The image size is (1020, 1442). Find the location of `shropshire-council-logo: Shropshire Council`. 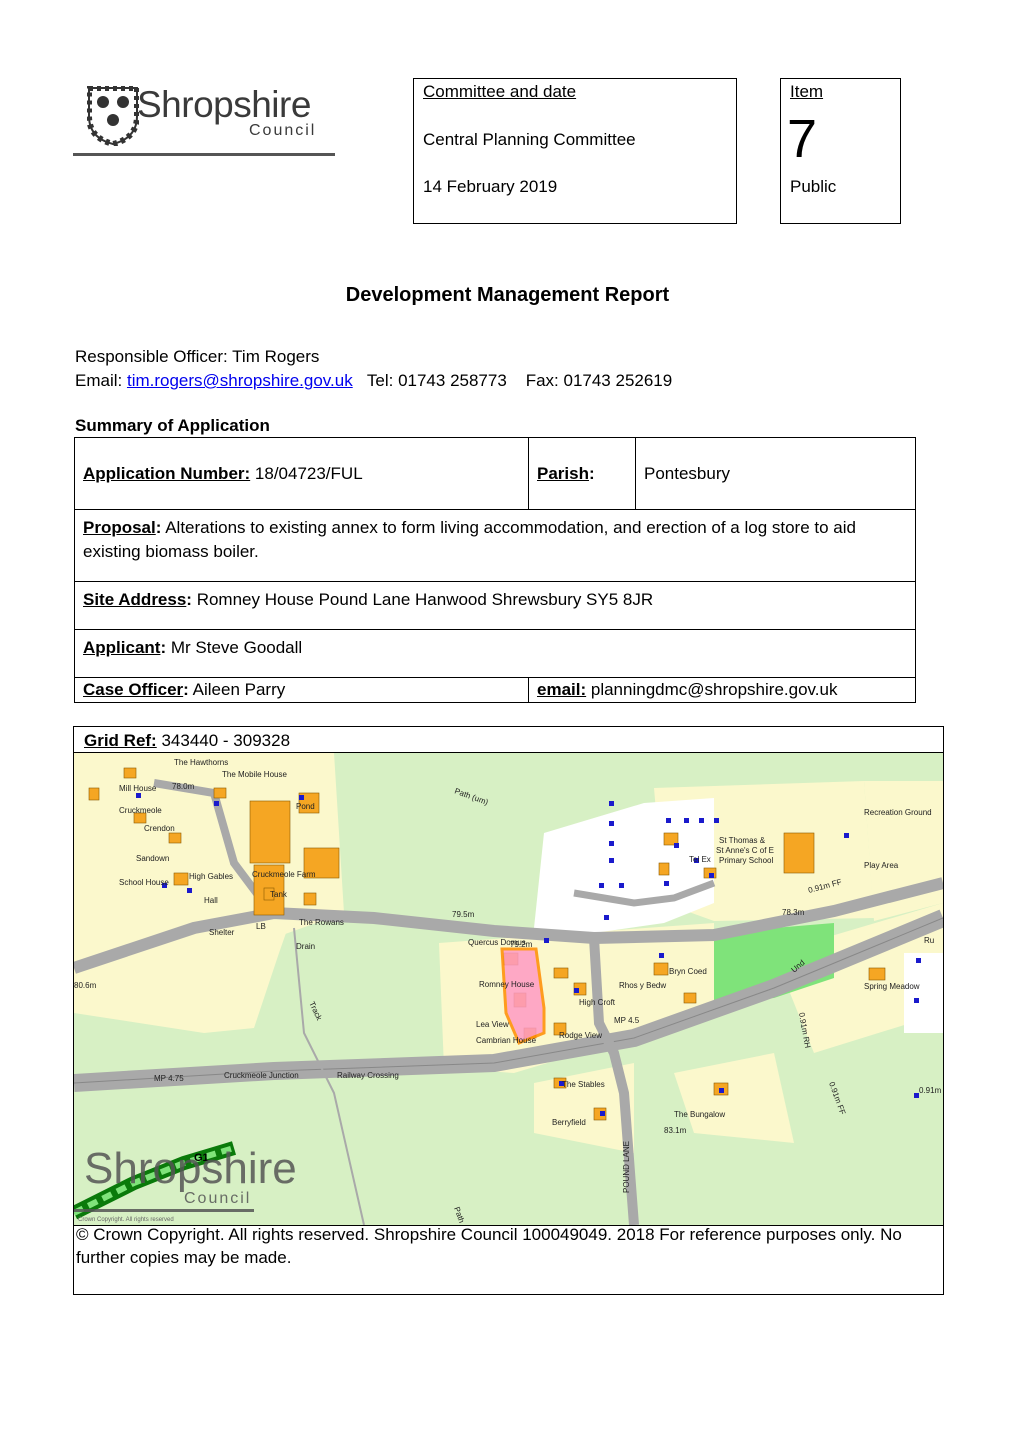

shropshire-council-logo: Shropshire Council is located at coordinates (204, 117).